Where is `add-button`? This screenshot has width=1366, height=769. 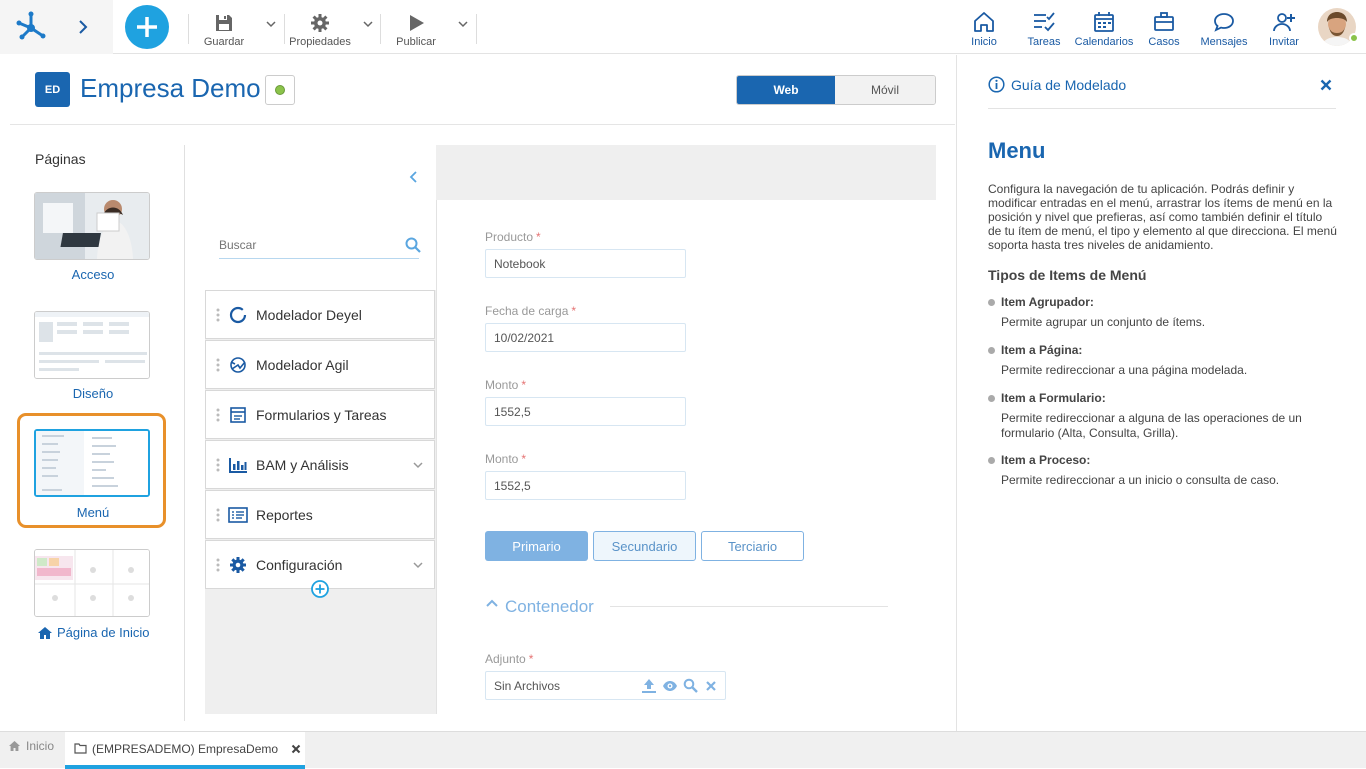
add-button is located at coordinates (147, 27).